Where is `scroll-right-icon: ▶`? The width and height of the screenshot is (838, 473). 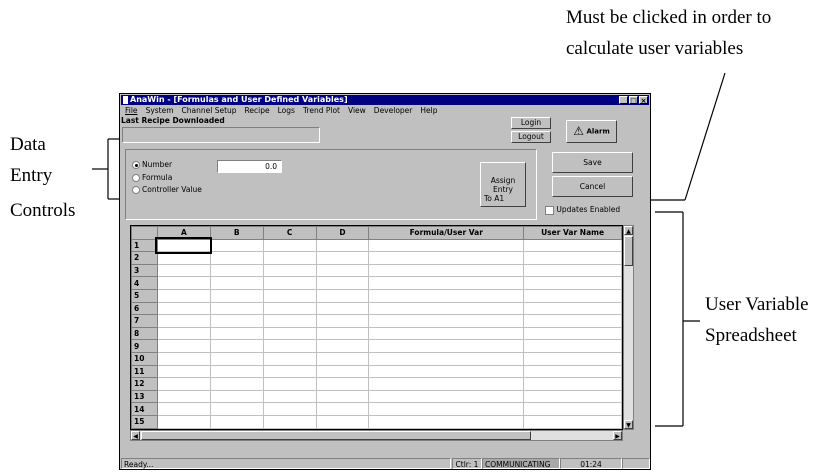
scroll-right-icon: ▶ is located at coordinates (617, 435).